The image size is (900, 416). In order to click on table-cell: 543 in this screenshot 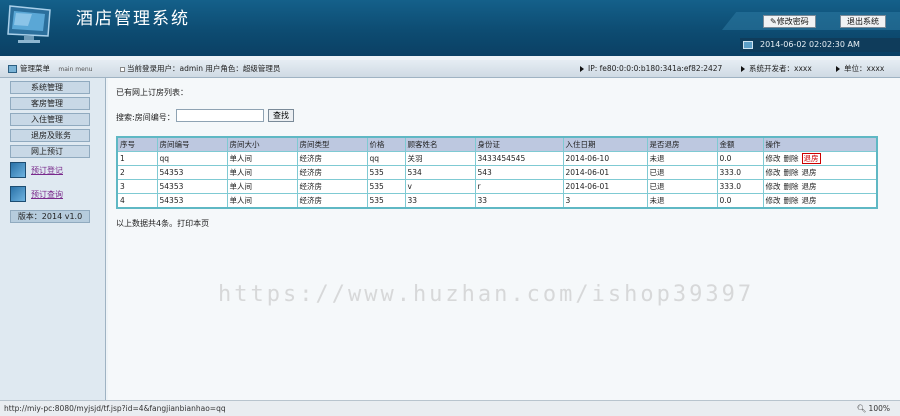, I will do `click(519, 172)`.